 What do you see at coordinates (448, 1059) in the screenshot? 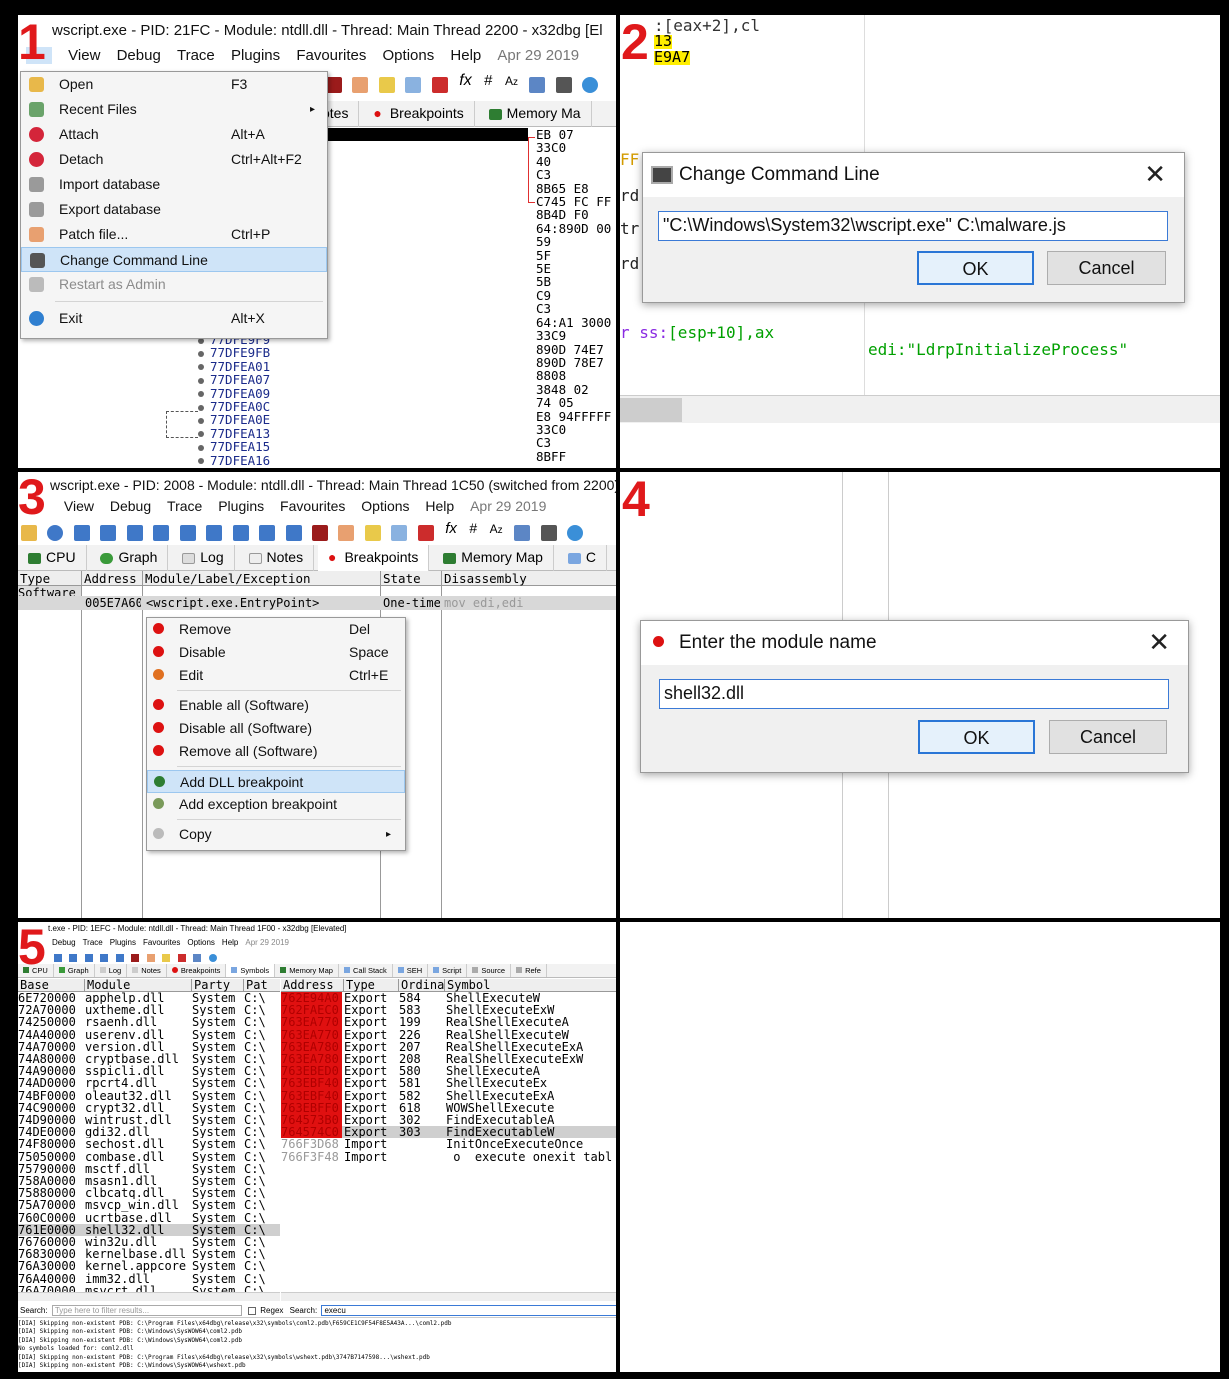
I see `table-row: 763EA780 Export 208 RealShellExecuteExW` at bounding box center [448, 1059].